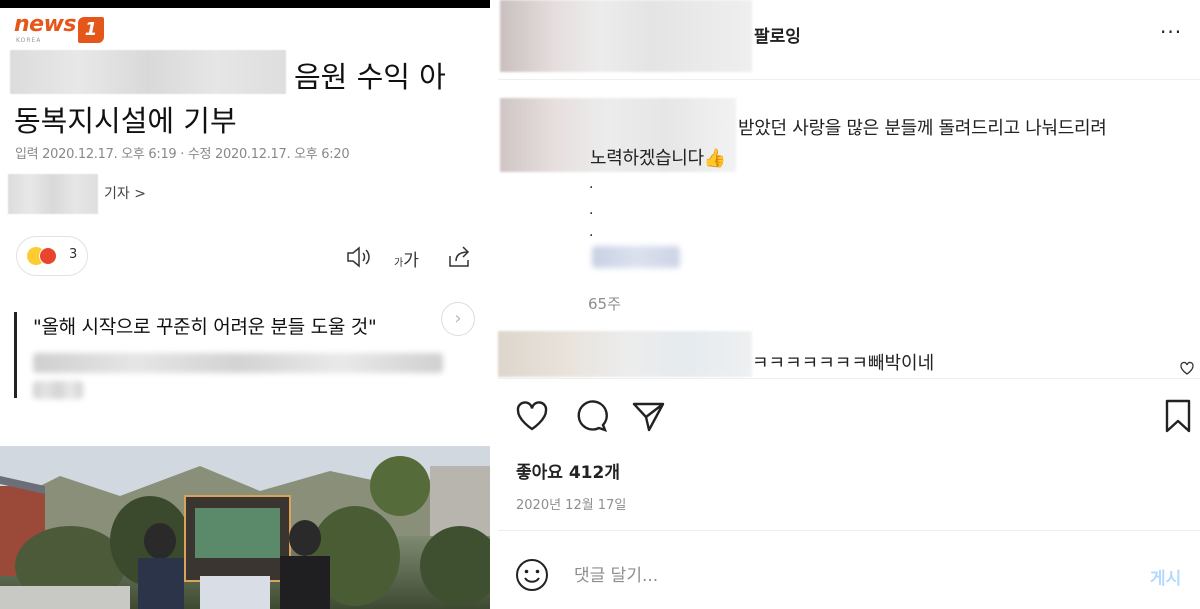 The image size is (1200, 609). I want to click on following-label: 팔로잉, so click(777, 34).